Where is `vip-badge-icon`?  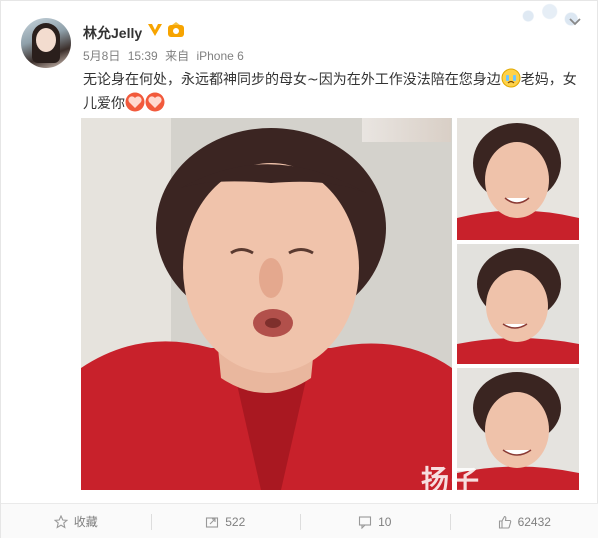 vip-badge-icon is located at coordinates (176, 30).